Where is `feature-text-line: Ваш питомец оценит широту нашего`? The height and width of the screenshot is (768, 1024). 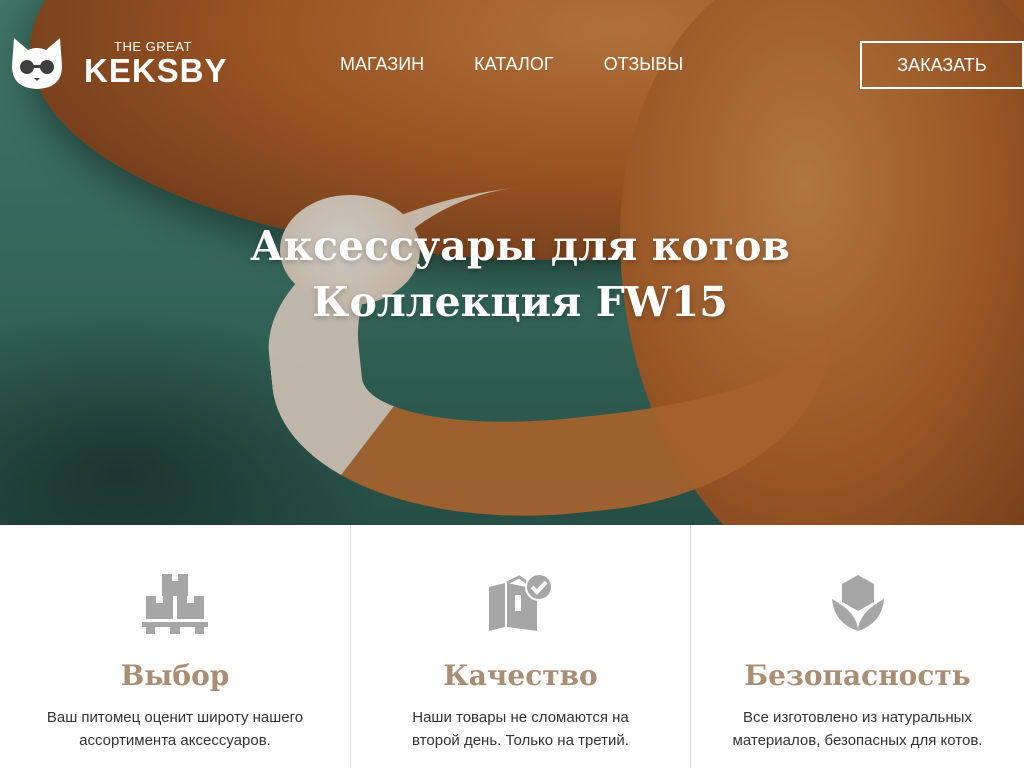 feature-text-line: Ваш питомец оценит широту нашего is located at coordinates (175, 717).